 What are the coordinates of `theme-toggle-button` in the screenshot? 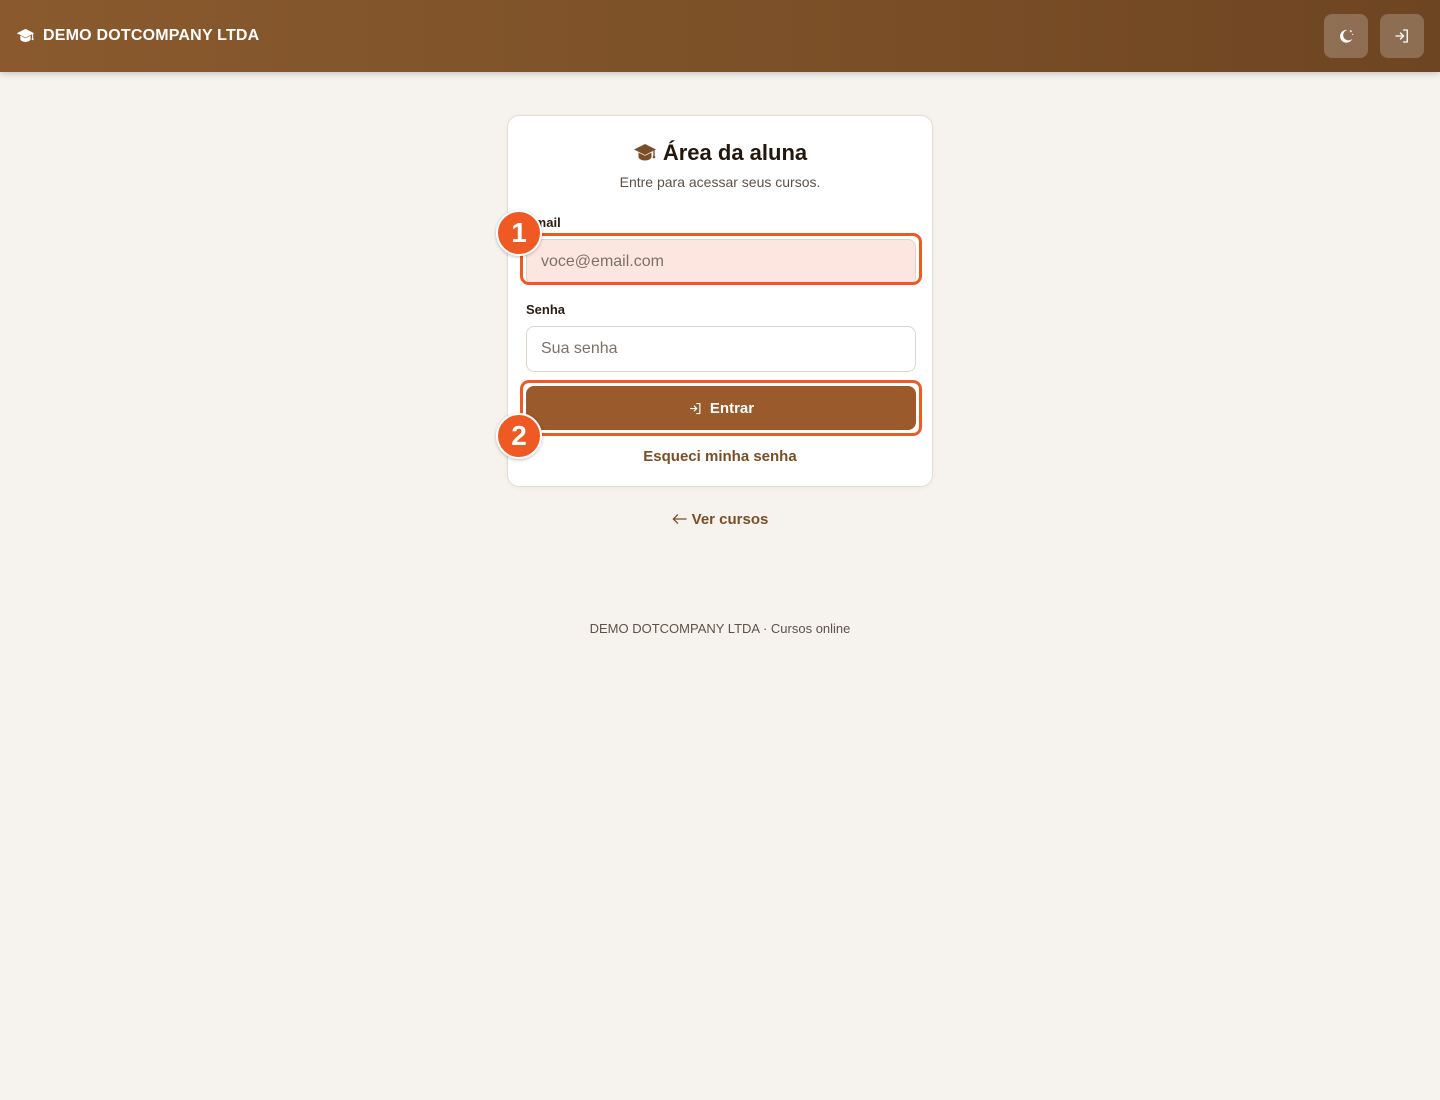 It's located at (1346, 36).